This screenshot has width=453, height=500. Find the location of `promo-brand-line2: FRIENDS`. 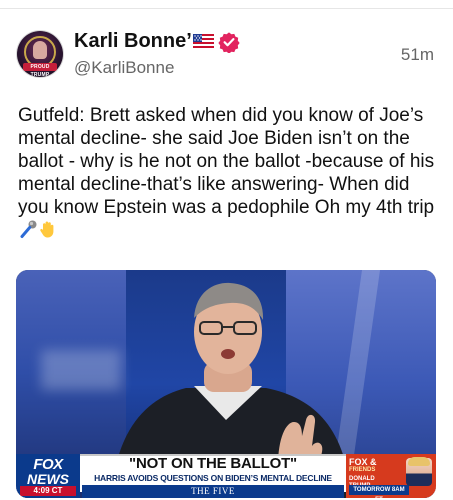

promo-brand-line2: FRIENDS is located at coordinates (362, 470).